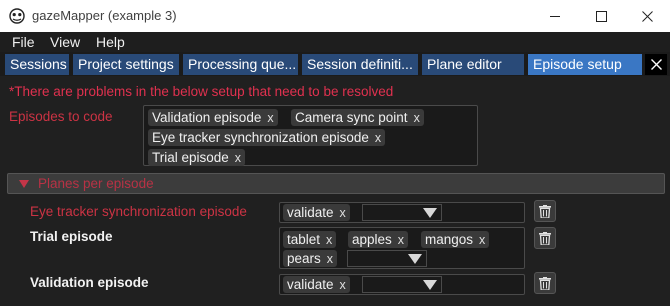  What do you see at coordinates (335, 16) in the screenshot?
I see `title-bar: gazeMapper (example 3)` at bounding box center [335, 16].